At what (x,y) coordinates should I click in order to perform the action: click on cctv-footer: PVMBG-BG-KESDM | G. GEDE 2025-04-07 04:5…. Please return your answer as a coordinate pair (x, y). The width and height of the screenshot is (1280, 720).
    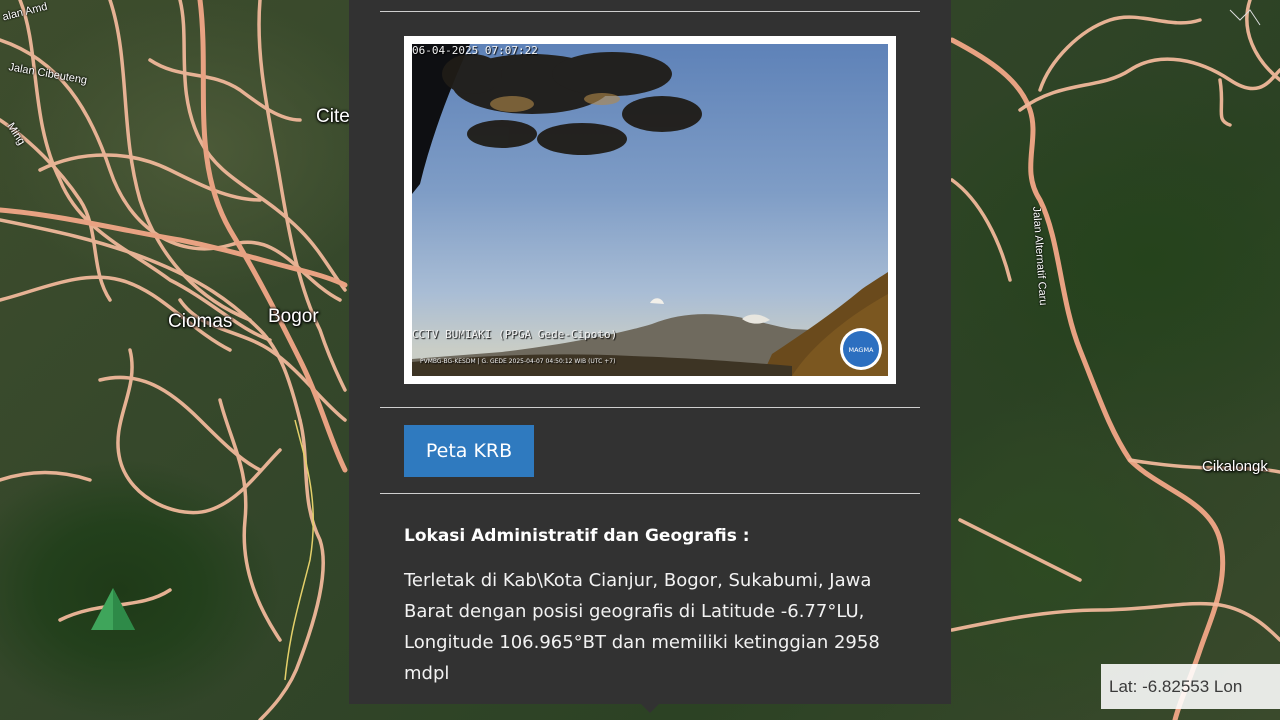
    Looking at the image, I should click on (518, 361).